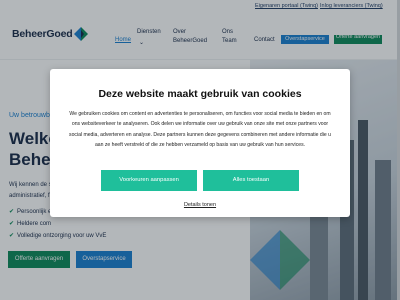 This screenshot has height=300, width=400. What do you see at coordinates (149, 180) in the screenshot?
I see `customize-preferences-button: Voorkeuren aanpassen` at bounding box center [149, 180].